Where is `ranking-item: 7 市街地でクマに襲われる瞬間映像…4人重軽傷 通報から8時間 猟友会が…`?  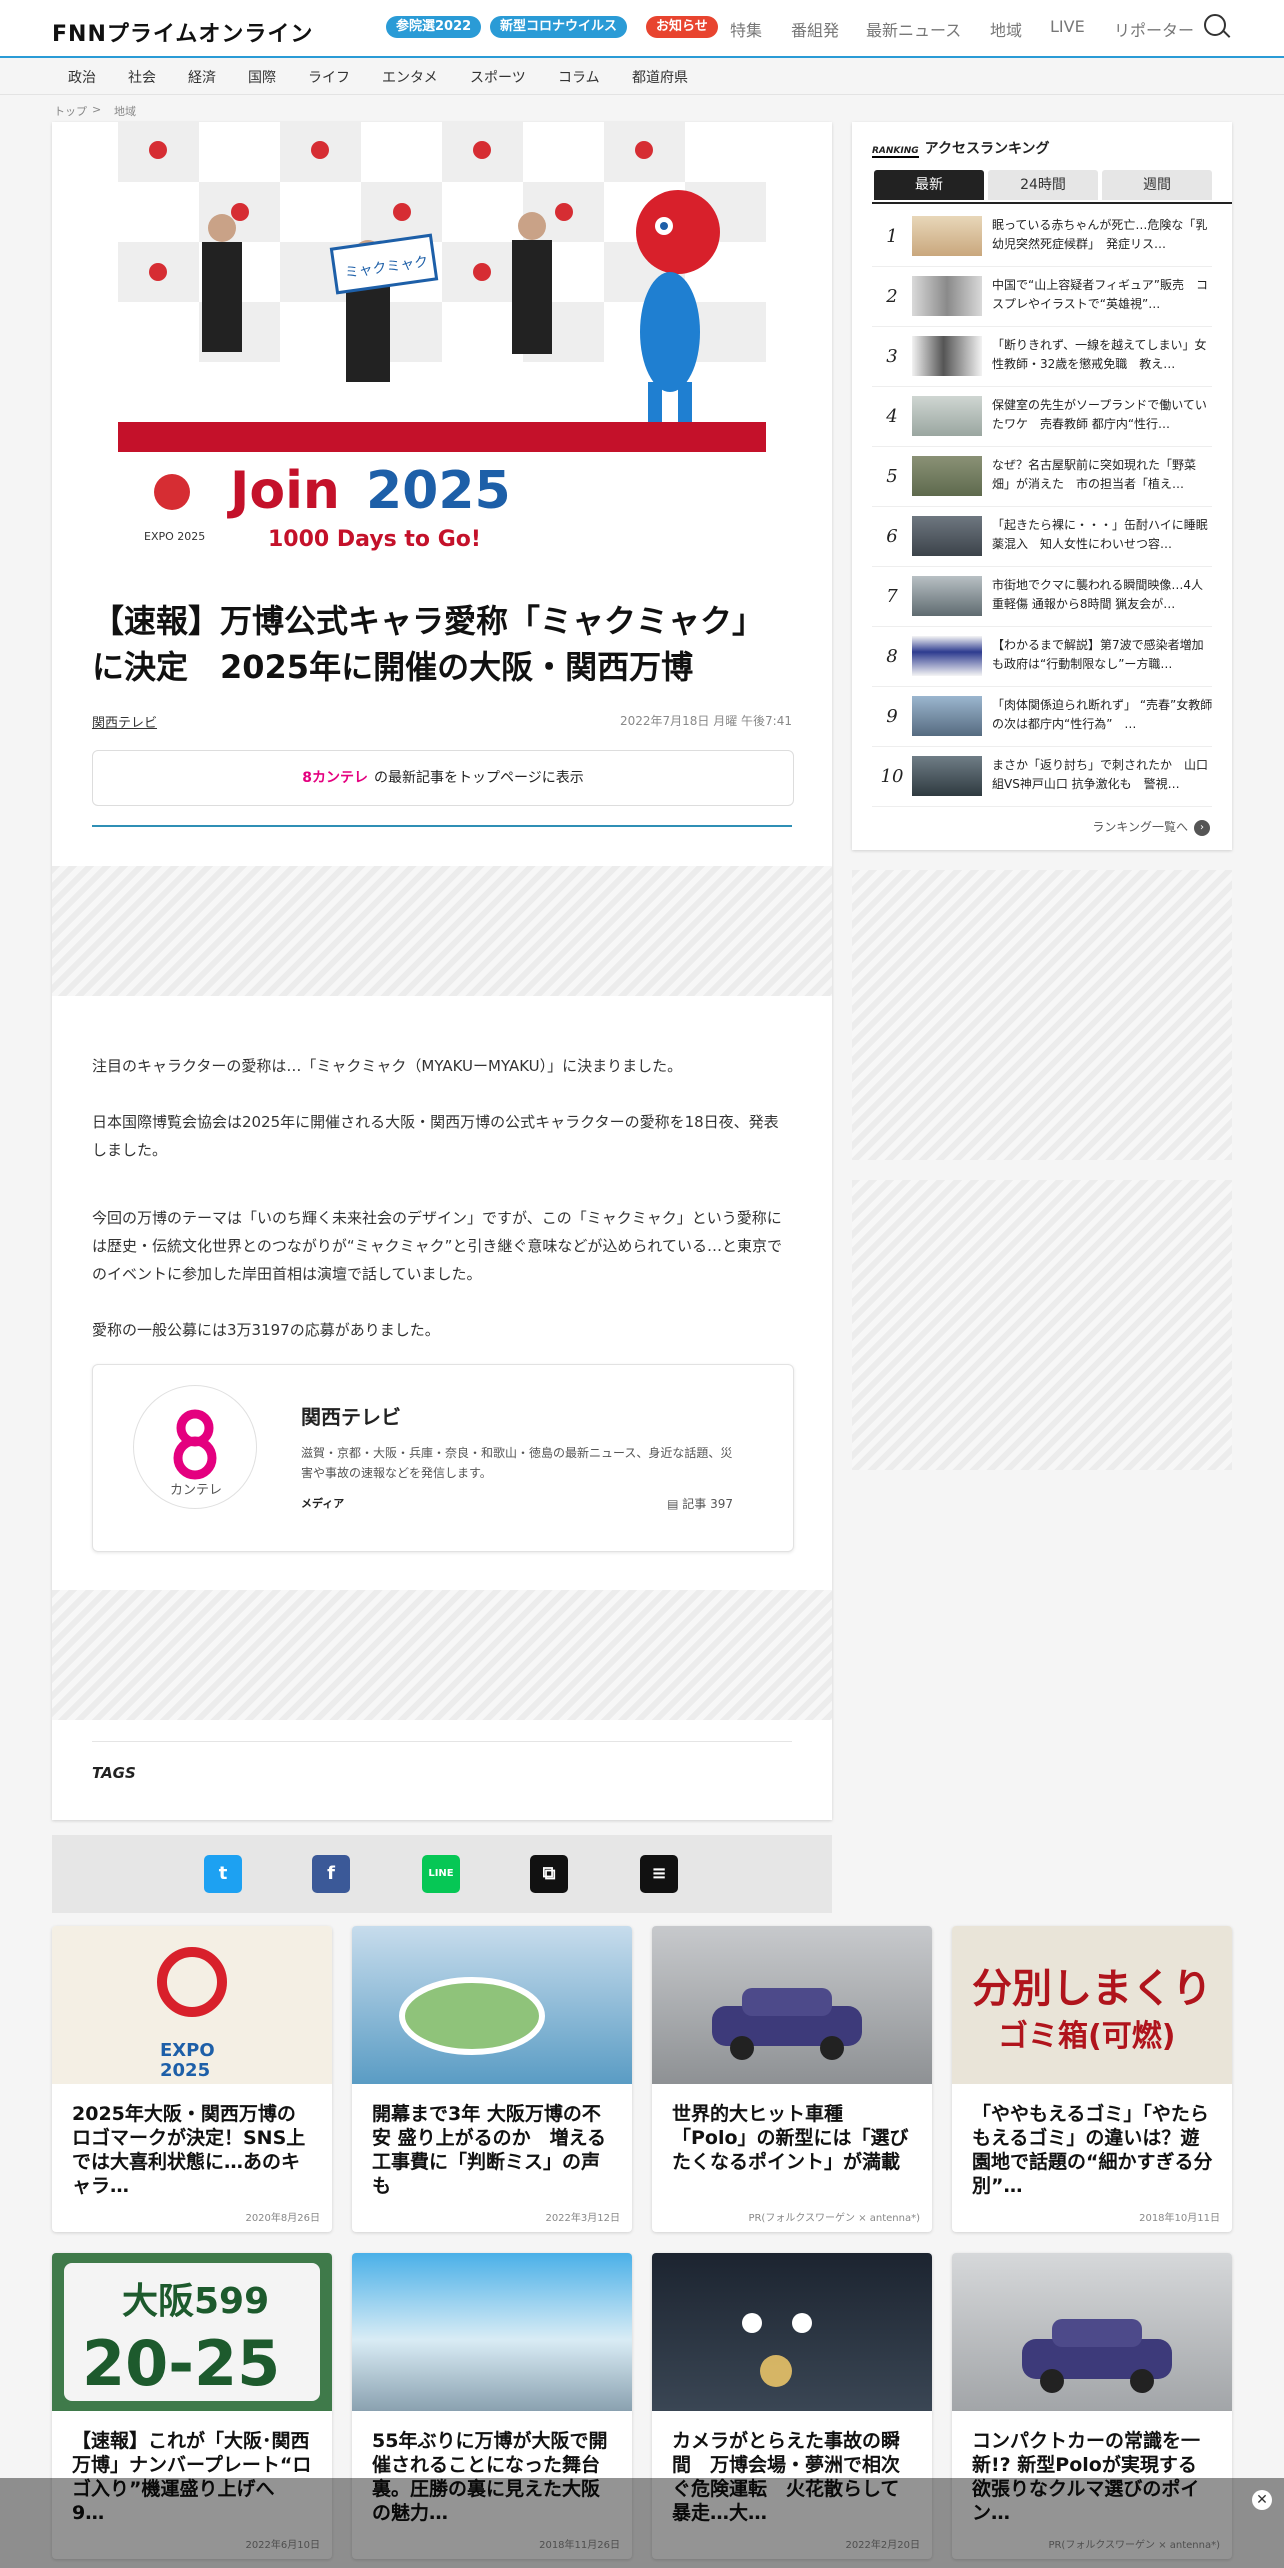 ranking-item: 7 市街地でクマに襲われる瞬間映像…4人重軽傷 通報から8時間 猟友会が… is located at coordinates (1042, 596).